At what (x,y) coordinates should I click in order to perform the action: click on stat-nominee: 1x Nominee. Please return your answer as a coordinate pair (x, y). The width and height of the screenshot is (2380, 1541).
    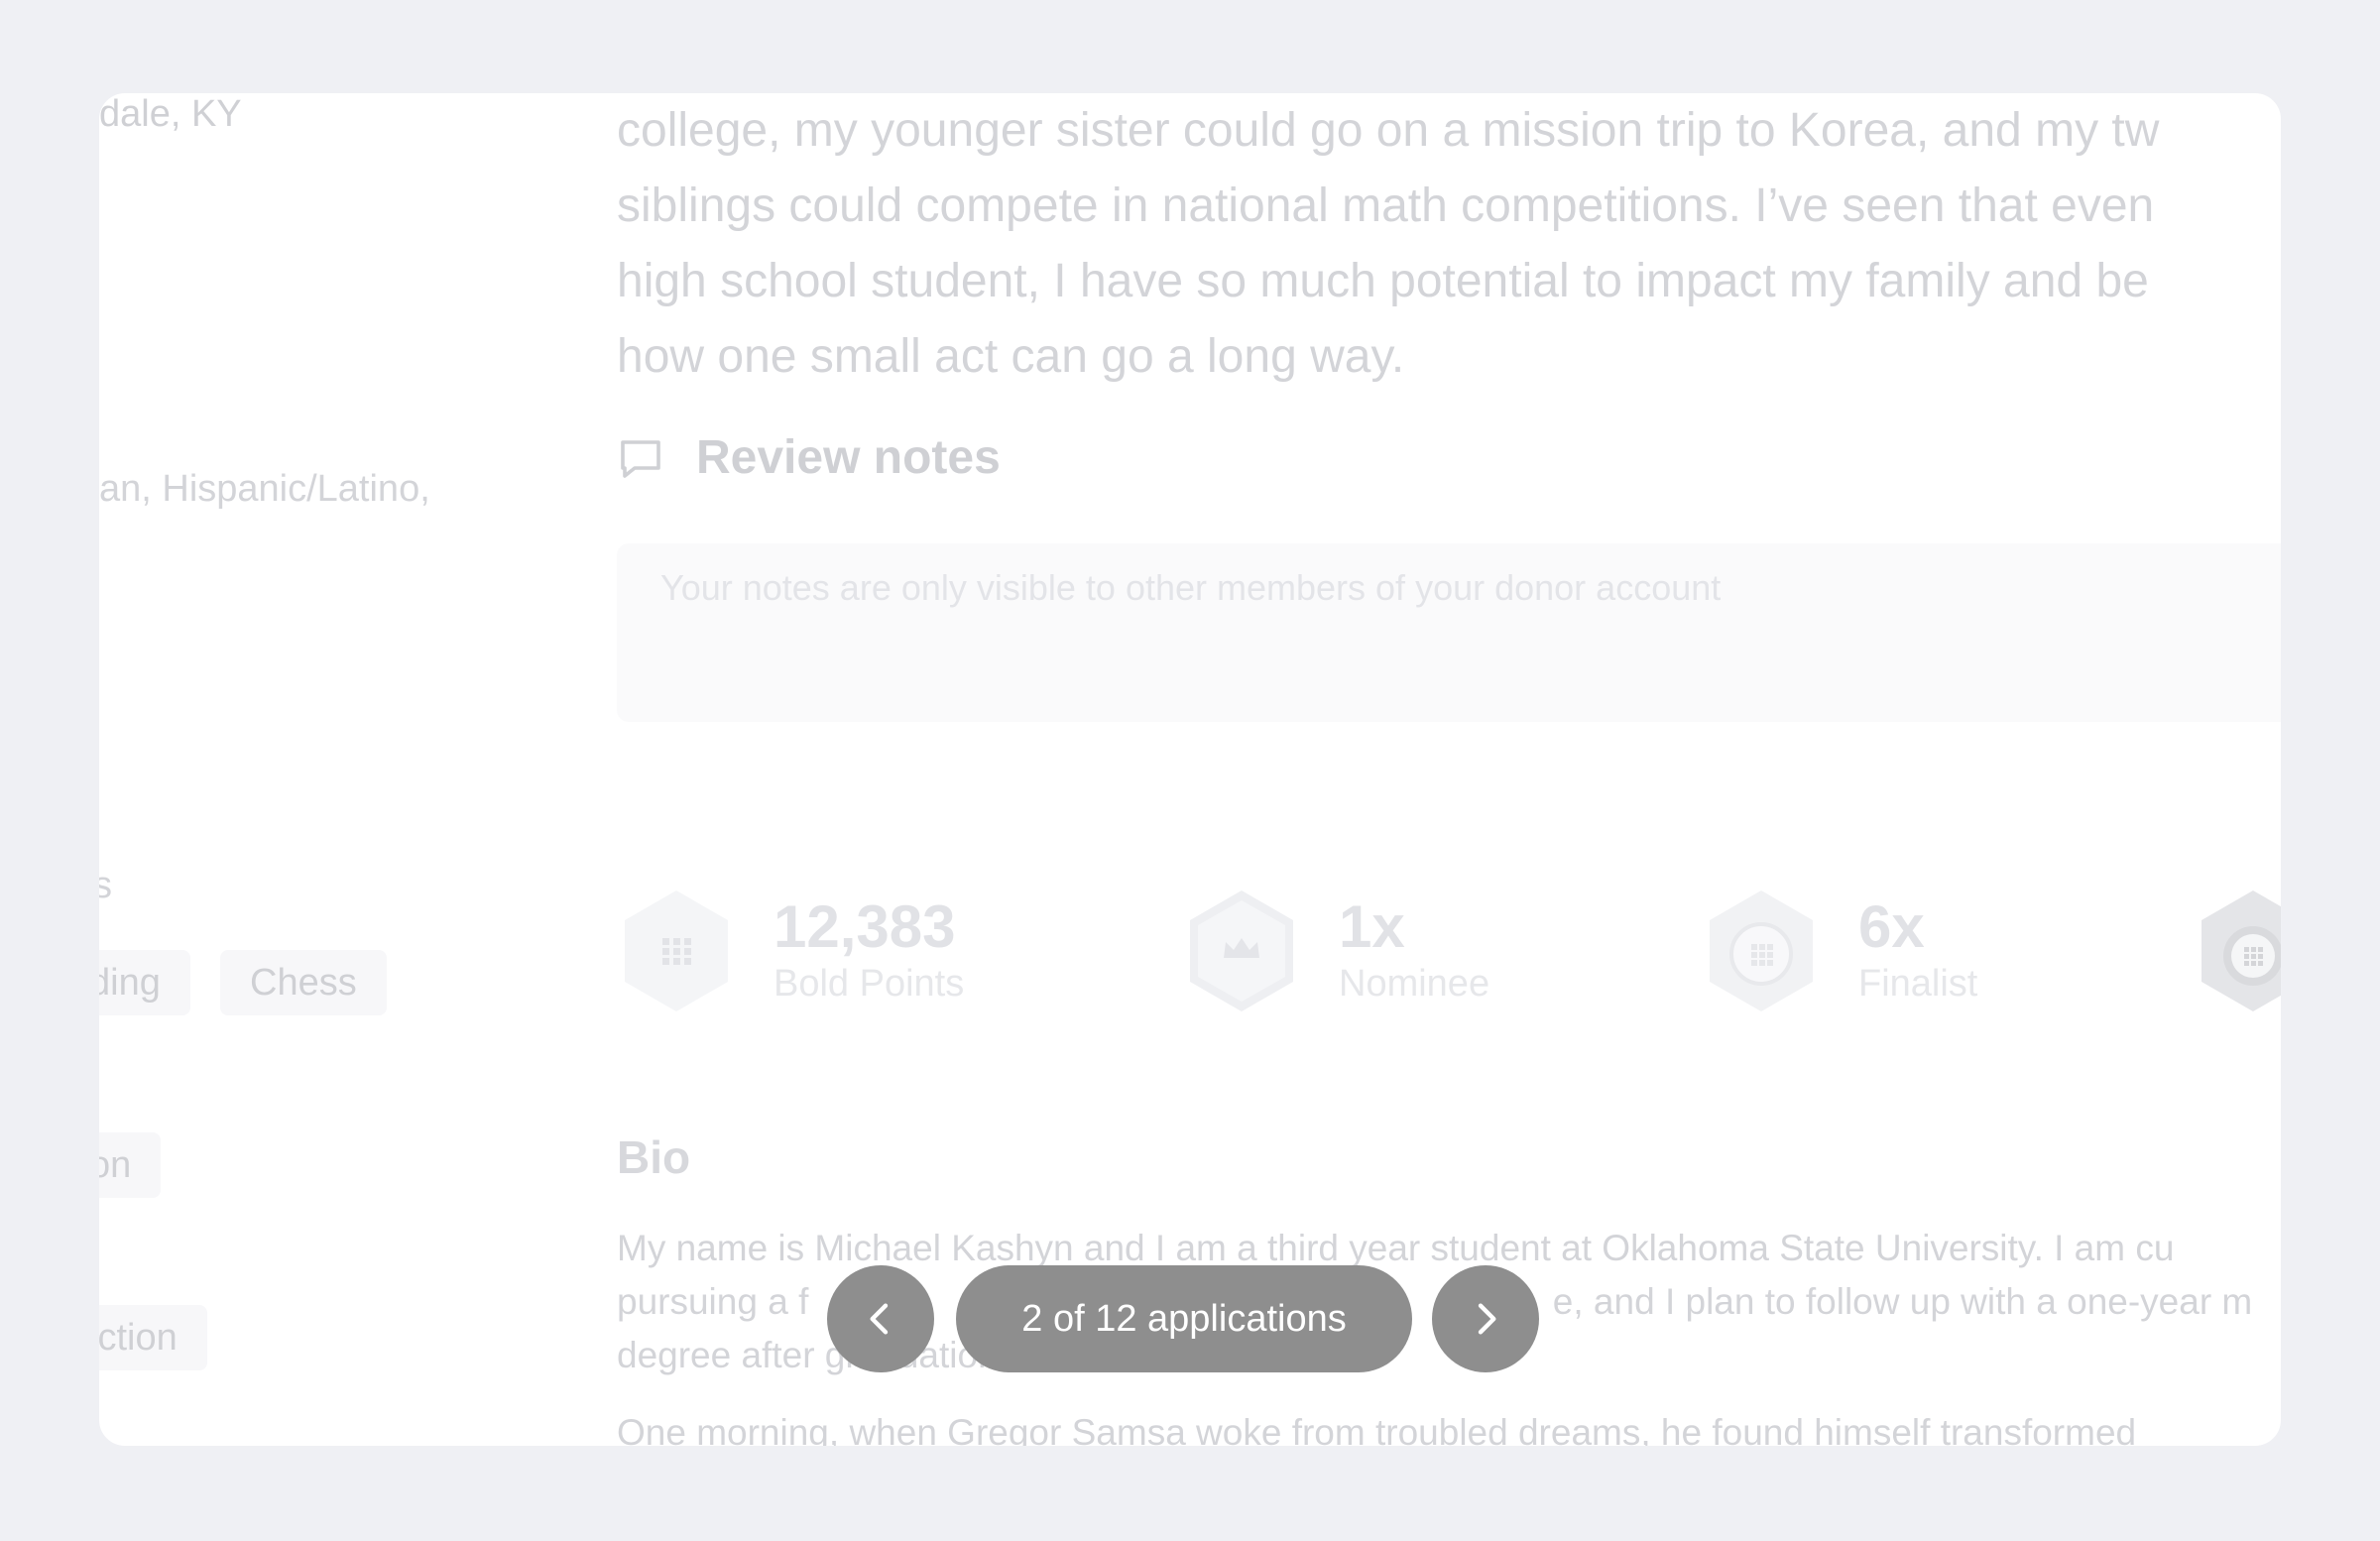
    Looking at the image, I should click on (1335, 951).